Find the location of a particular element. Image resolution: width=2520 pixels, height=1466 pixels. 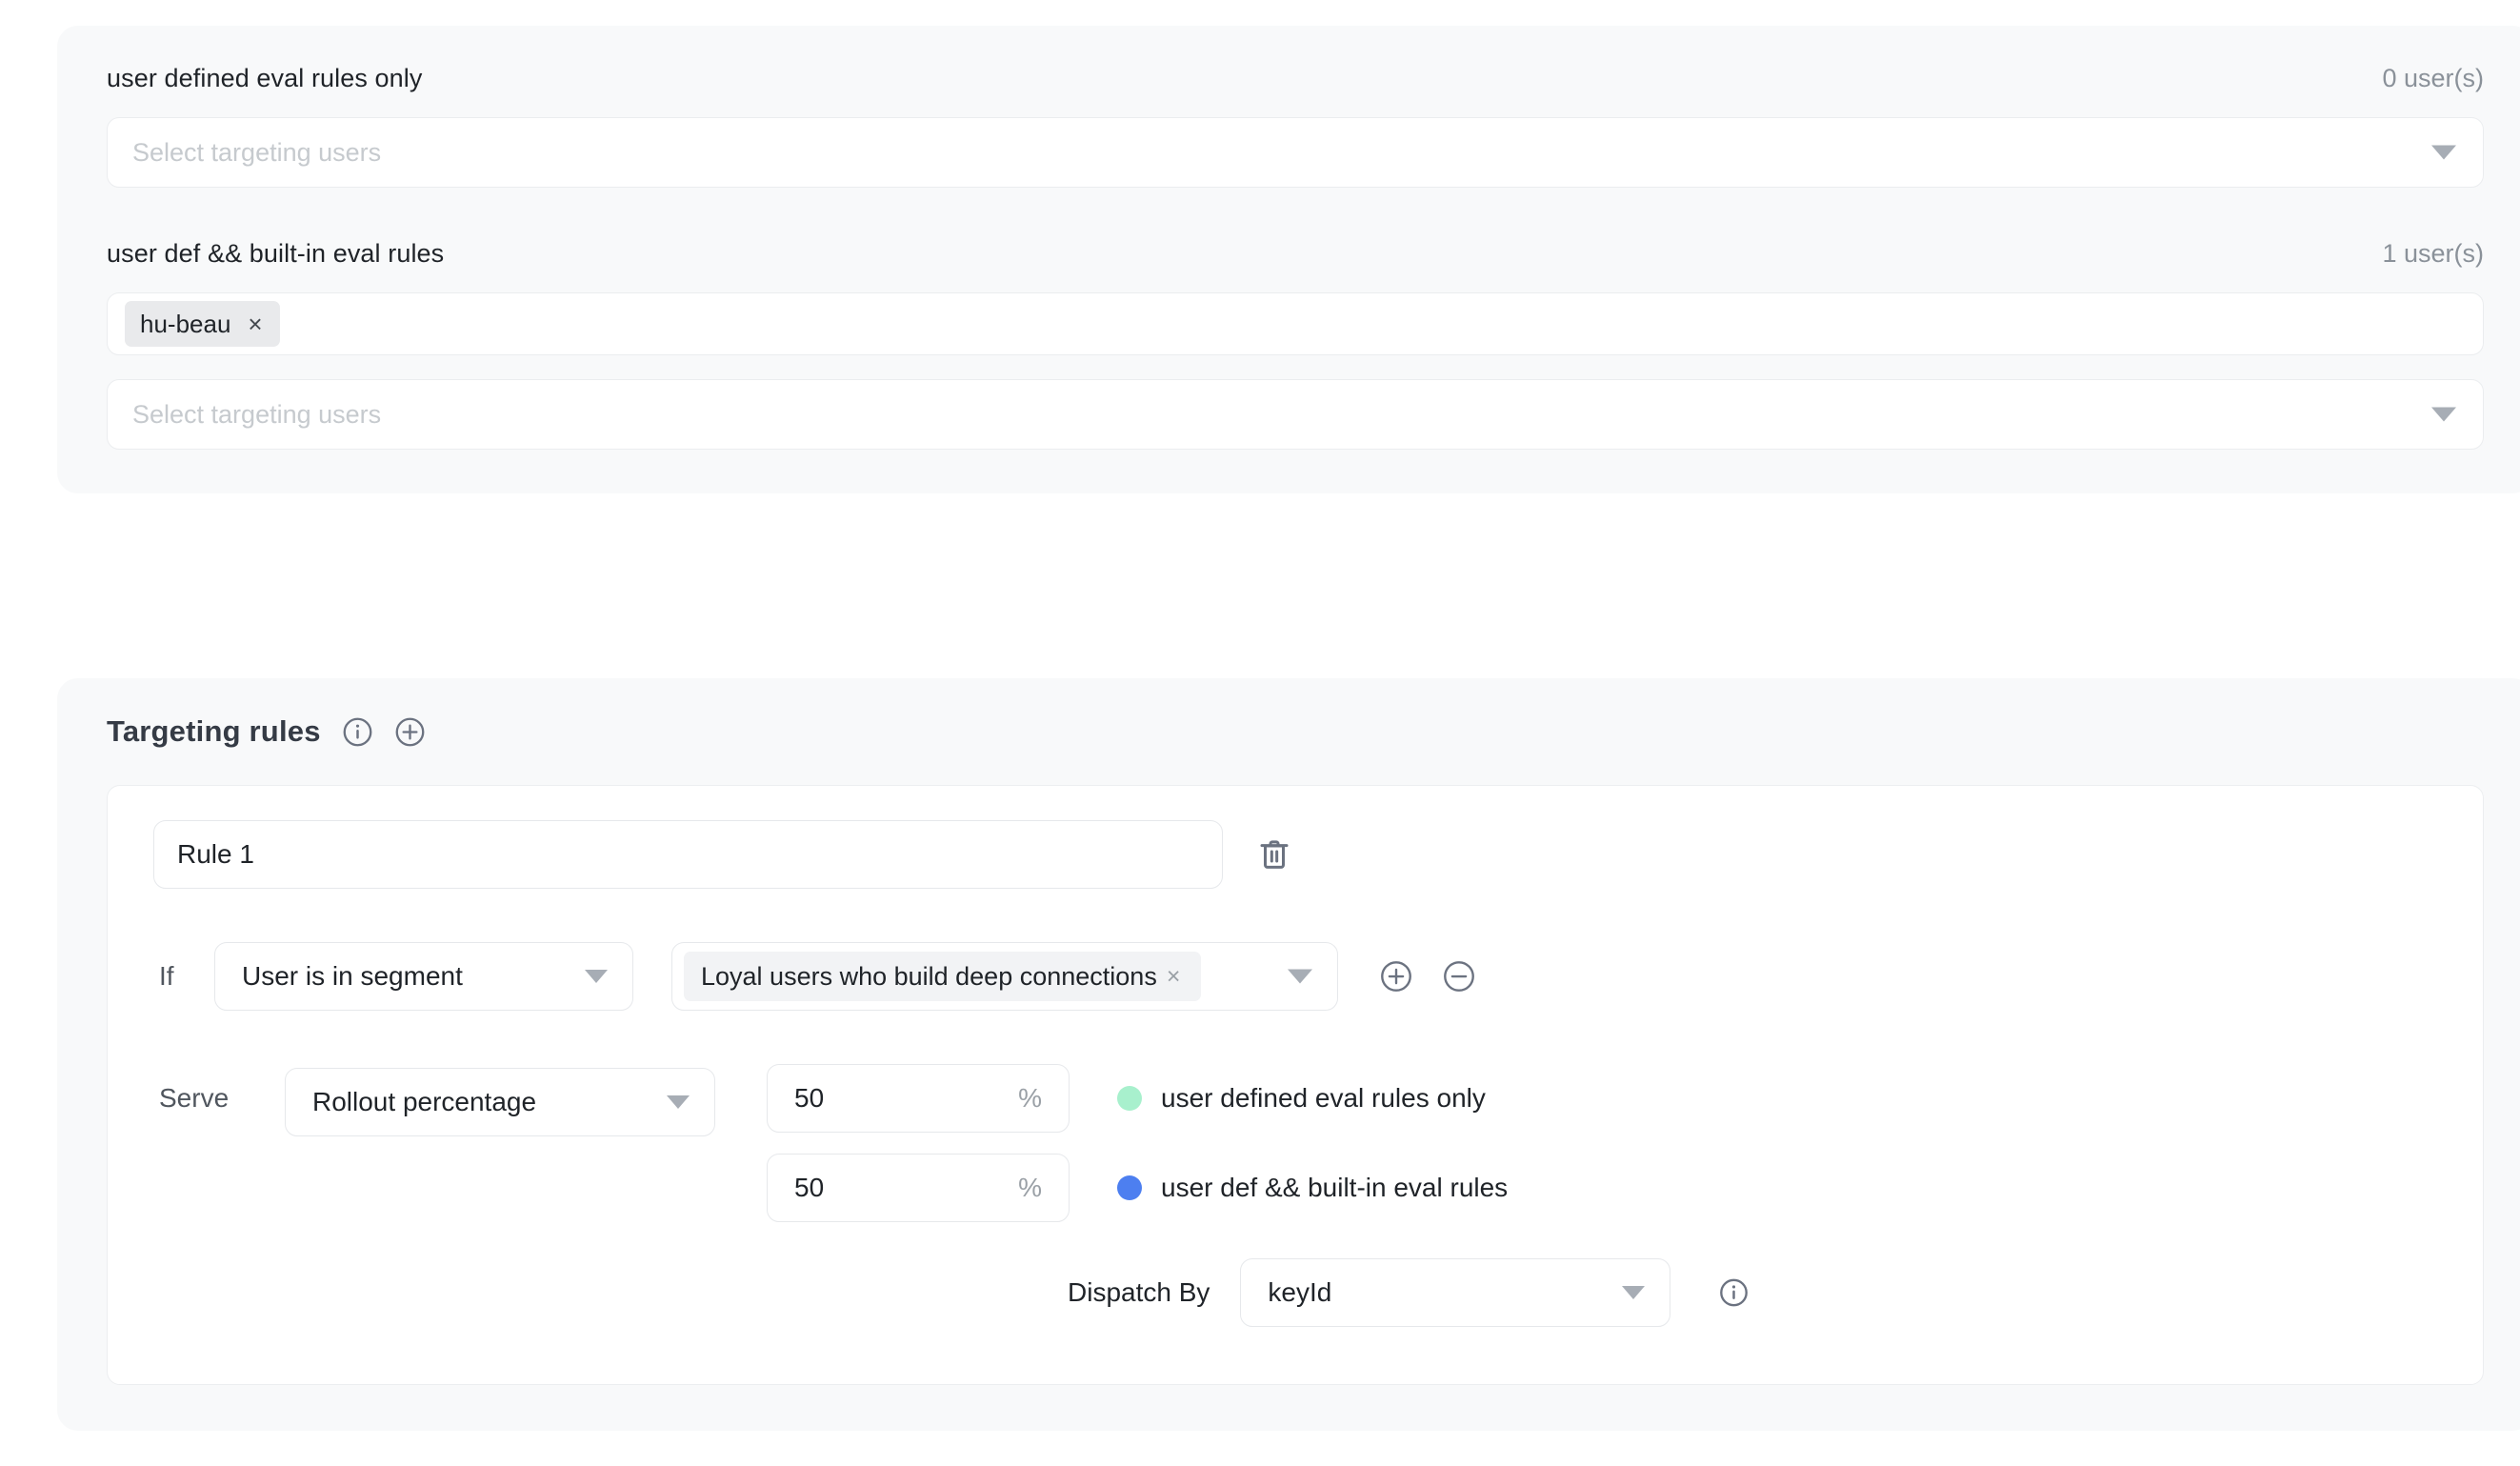

rollout-legend-1: user def && built-in eval rules is located at coordinates (1312, 1188).